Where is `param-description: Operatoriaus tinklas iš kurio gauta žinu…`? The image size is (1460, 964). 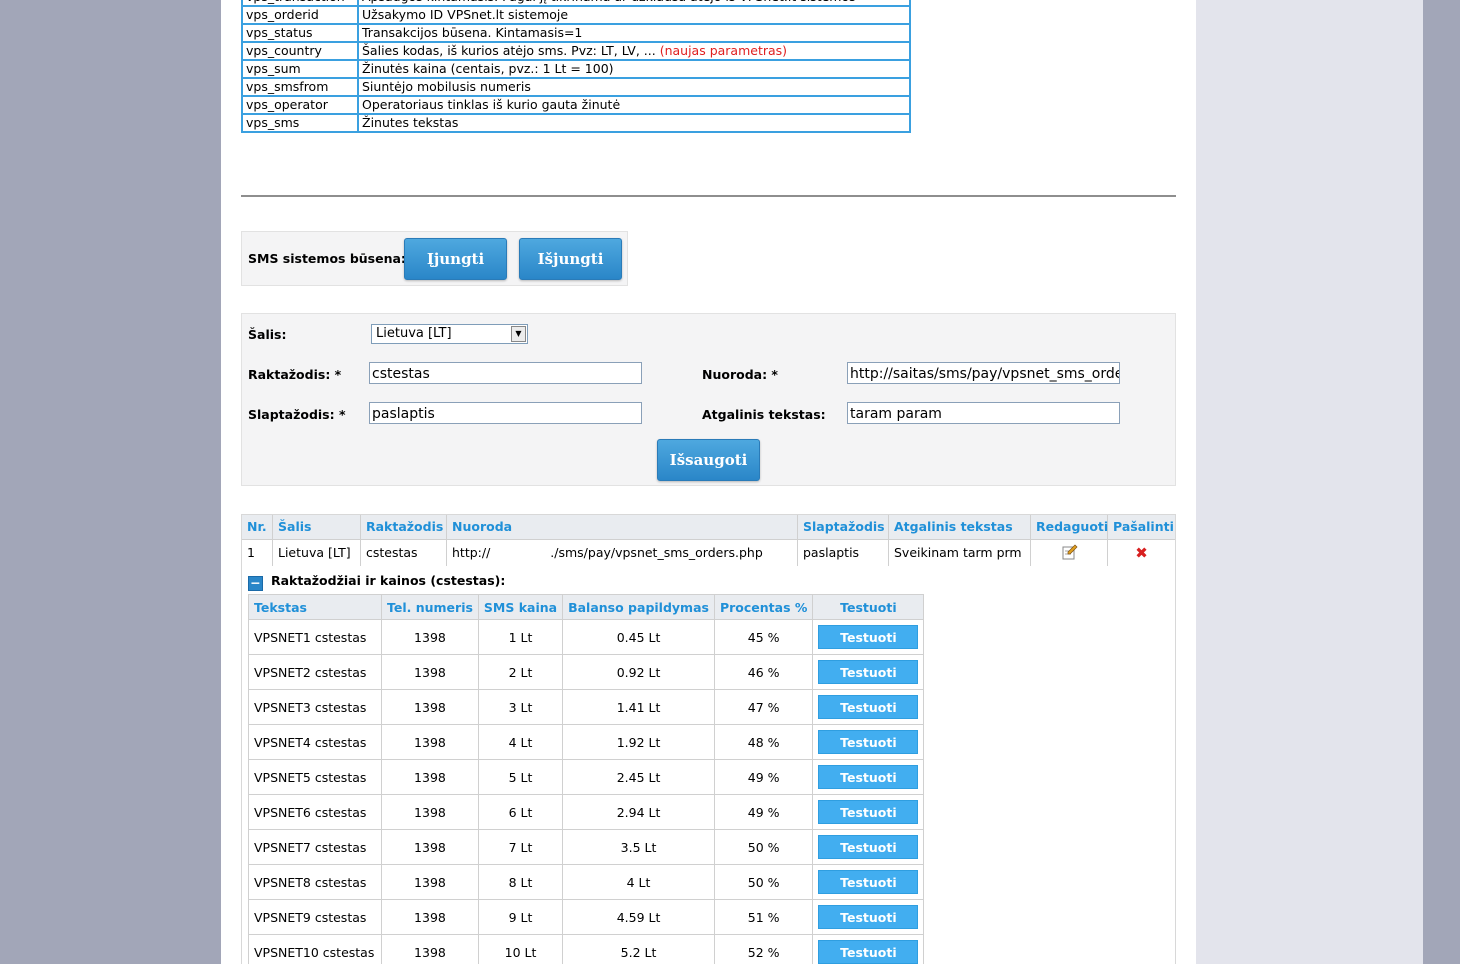
param-description: Operatoriaus tinklas iš kurio gauta žinu… is located at coordinates (634, 105).